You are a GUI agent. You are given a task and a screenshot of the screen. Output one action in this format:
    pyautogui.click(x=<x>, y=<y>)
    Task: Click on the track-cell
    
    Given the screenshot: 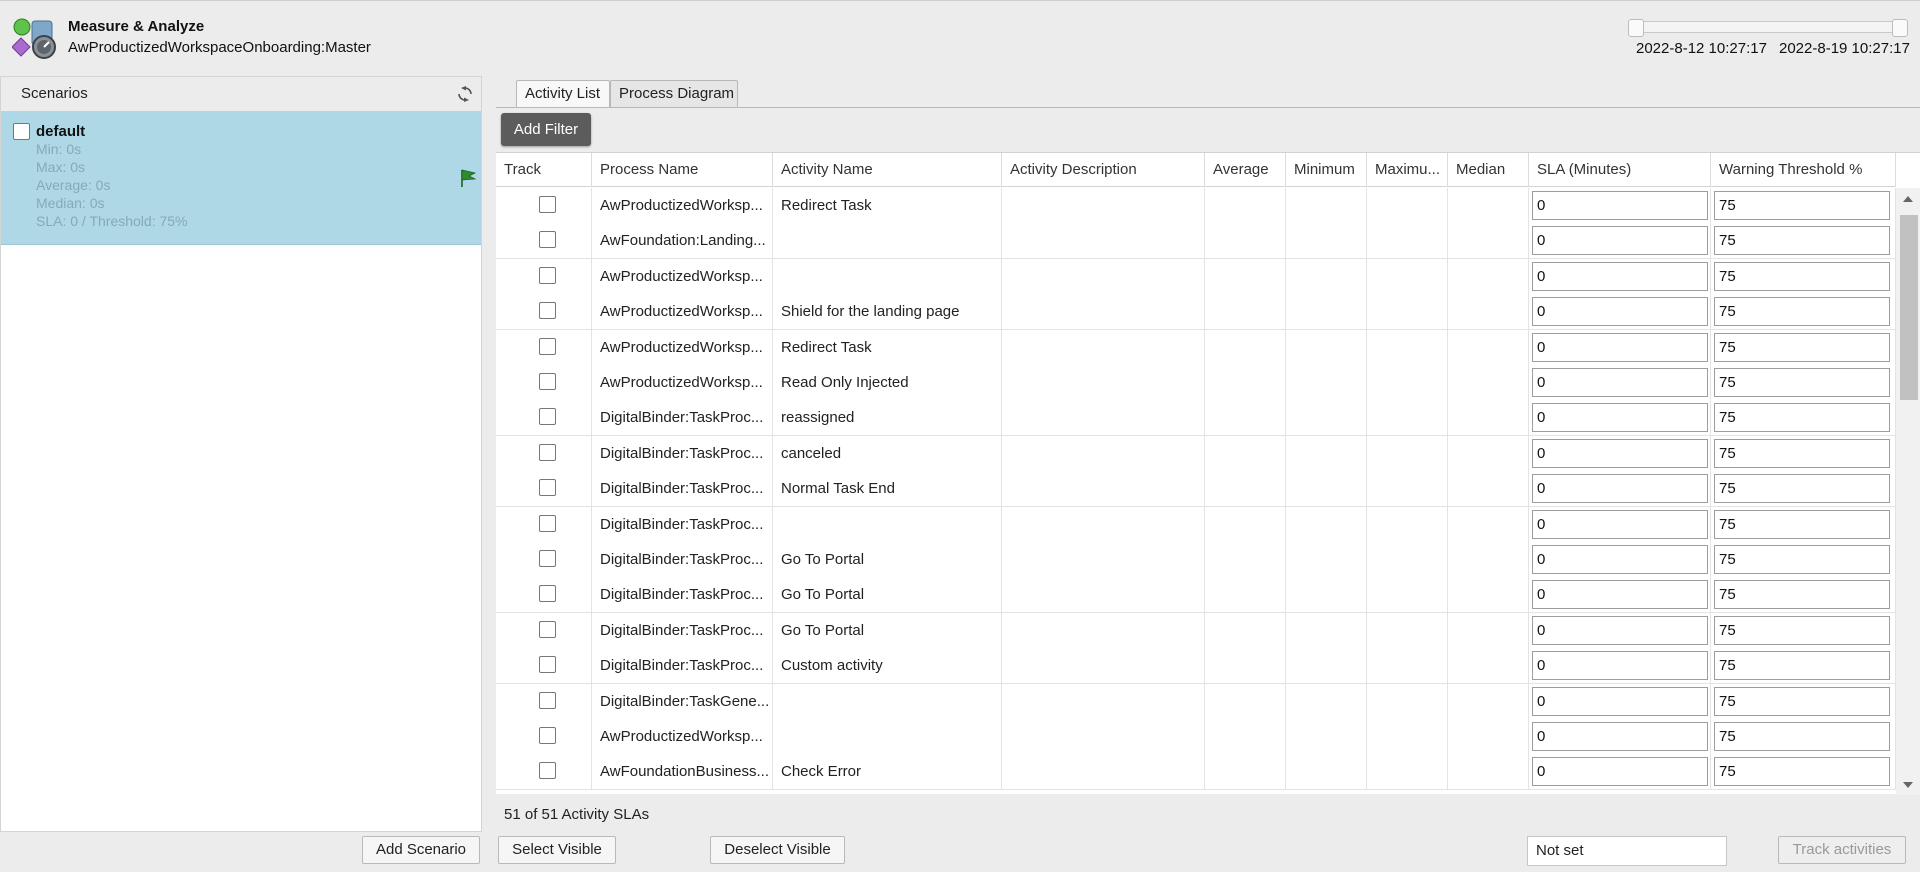 What is the action you would take?
    pyautogui.click(x=544, y=418)
    